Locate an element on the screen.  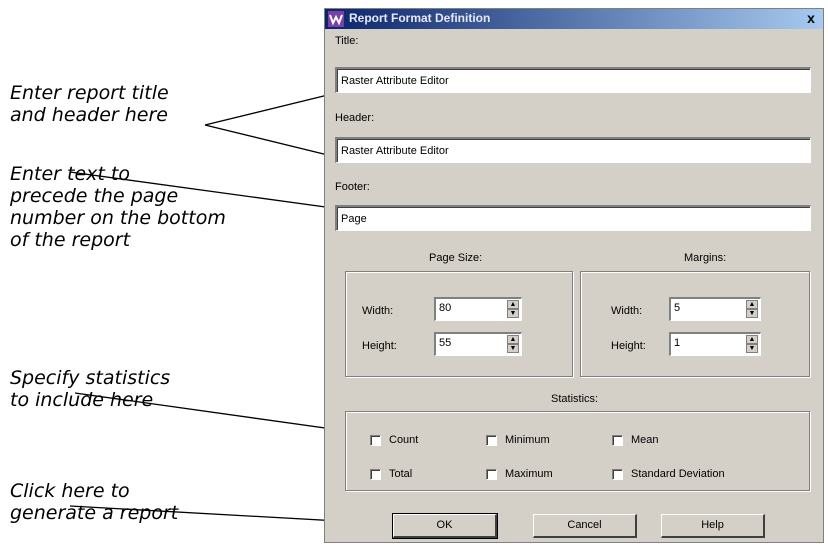
footer-label: Footer: is located at coordinates (352, 187).